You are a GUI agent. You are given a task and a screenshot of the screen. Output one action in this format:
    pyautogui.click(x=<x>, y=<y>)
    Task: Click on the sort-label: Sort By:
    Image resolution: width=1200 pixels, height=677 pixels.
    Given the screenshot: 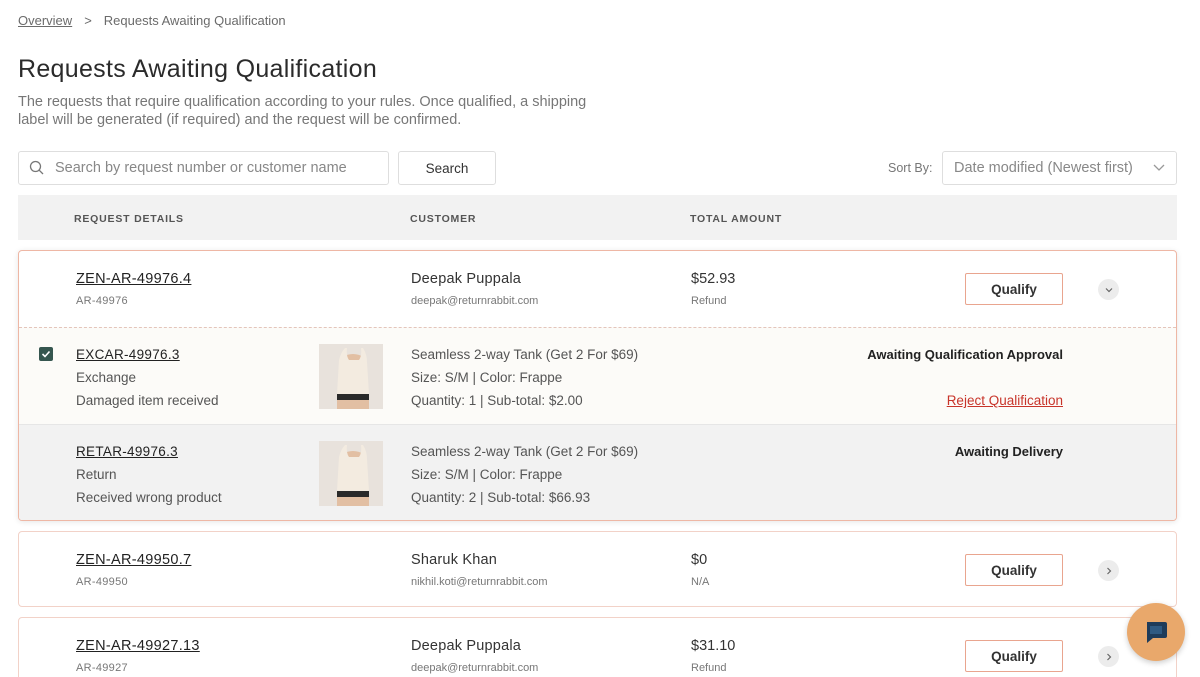 What is the action you would take?
    pyautogui.click(x=910, y=168)
    